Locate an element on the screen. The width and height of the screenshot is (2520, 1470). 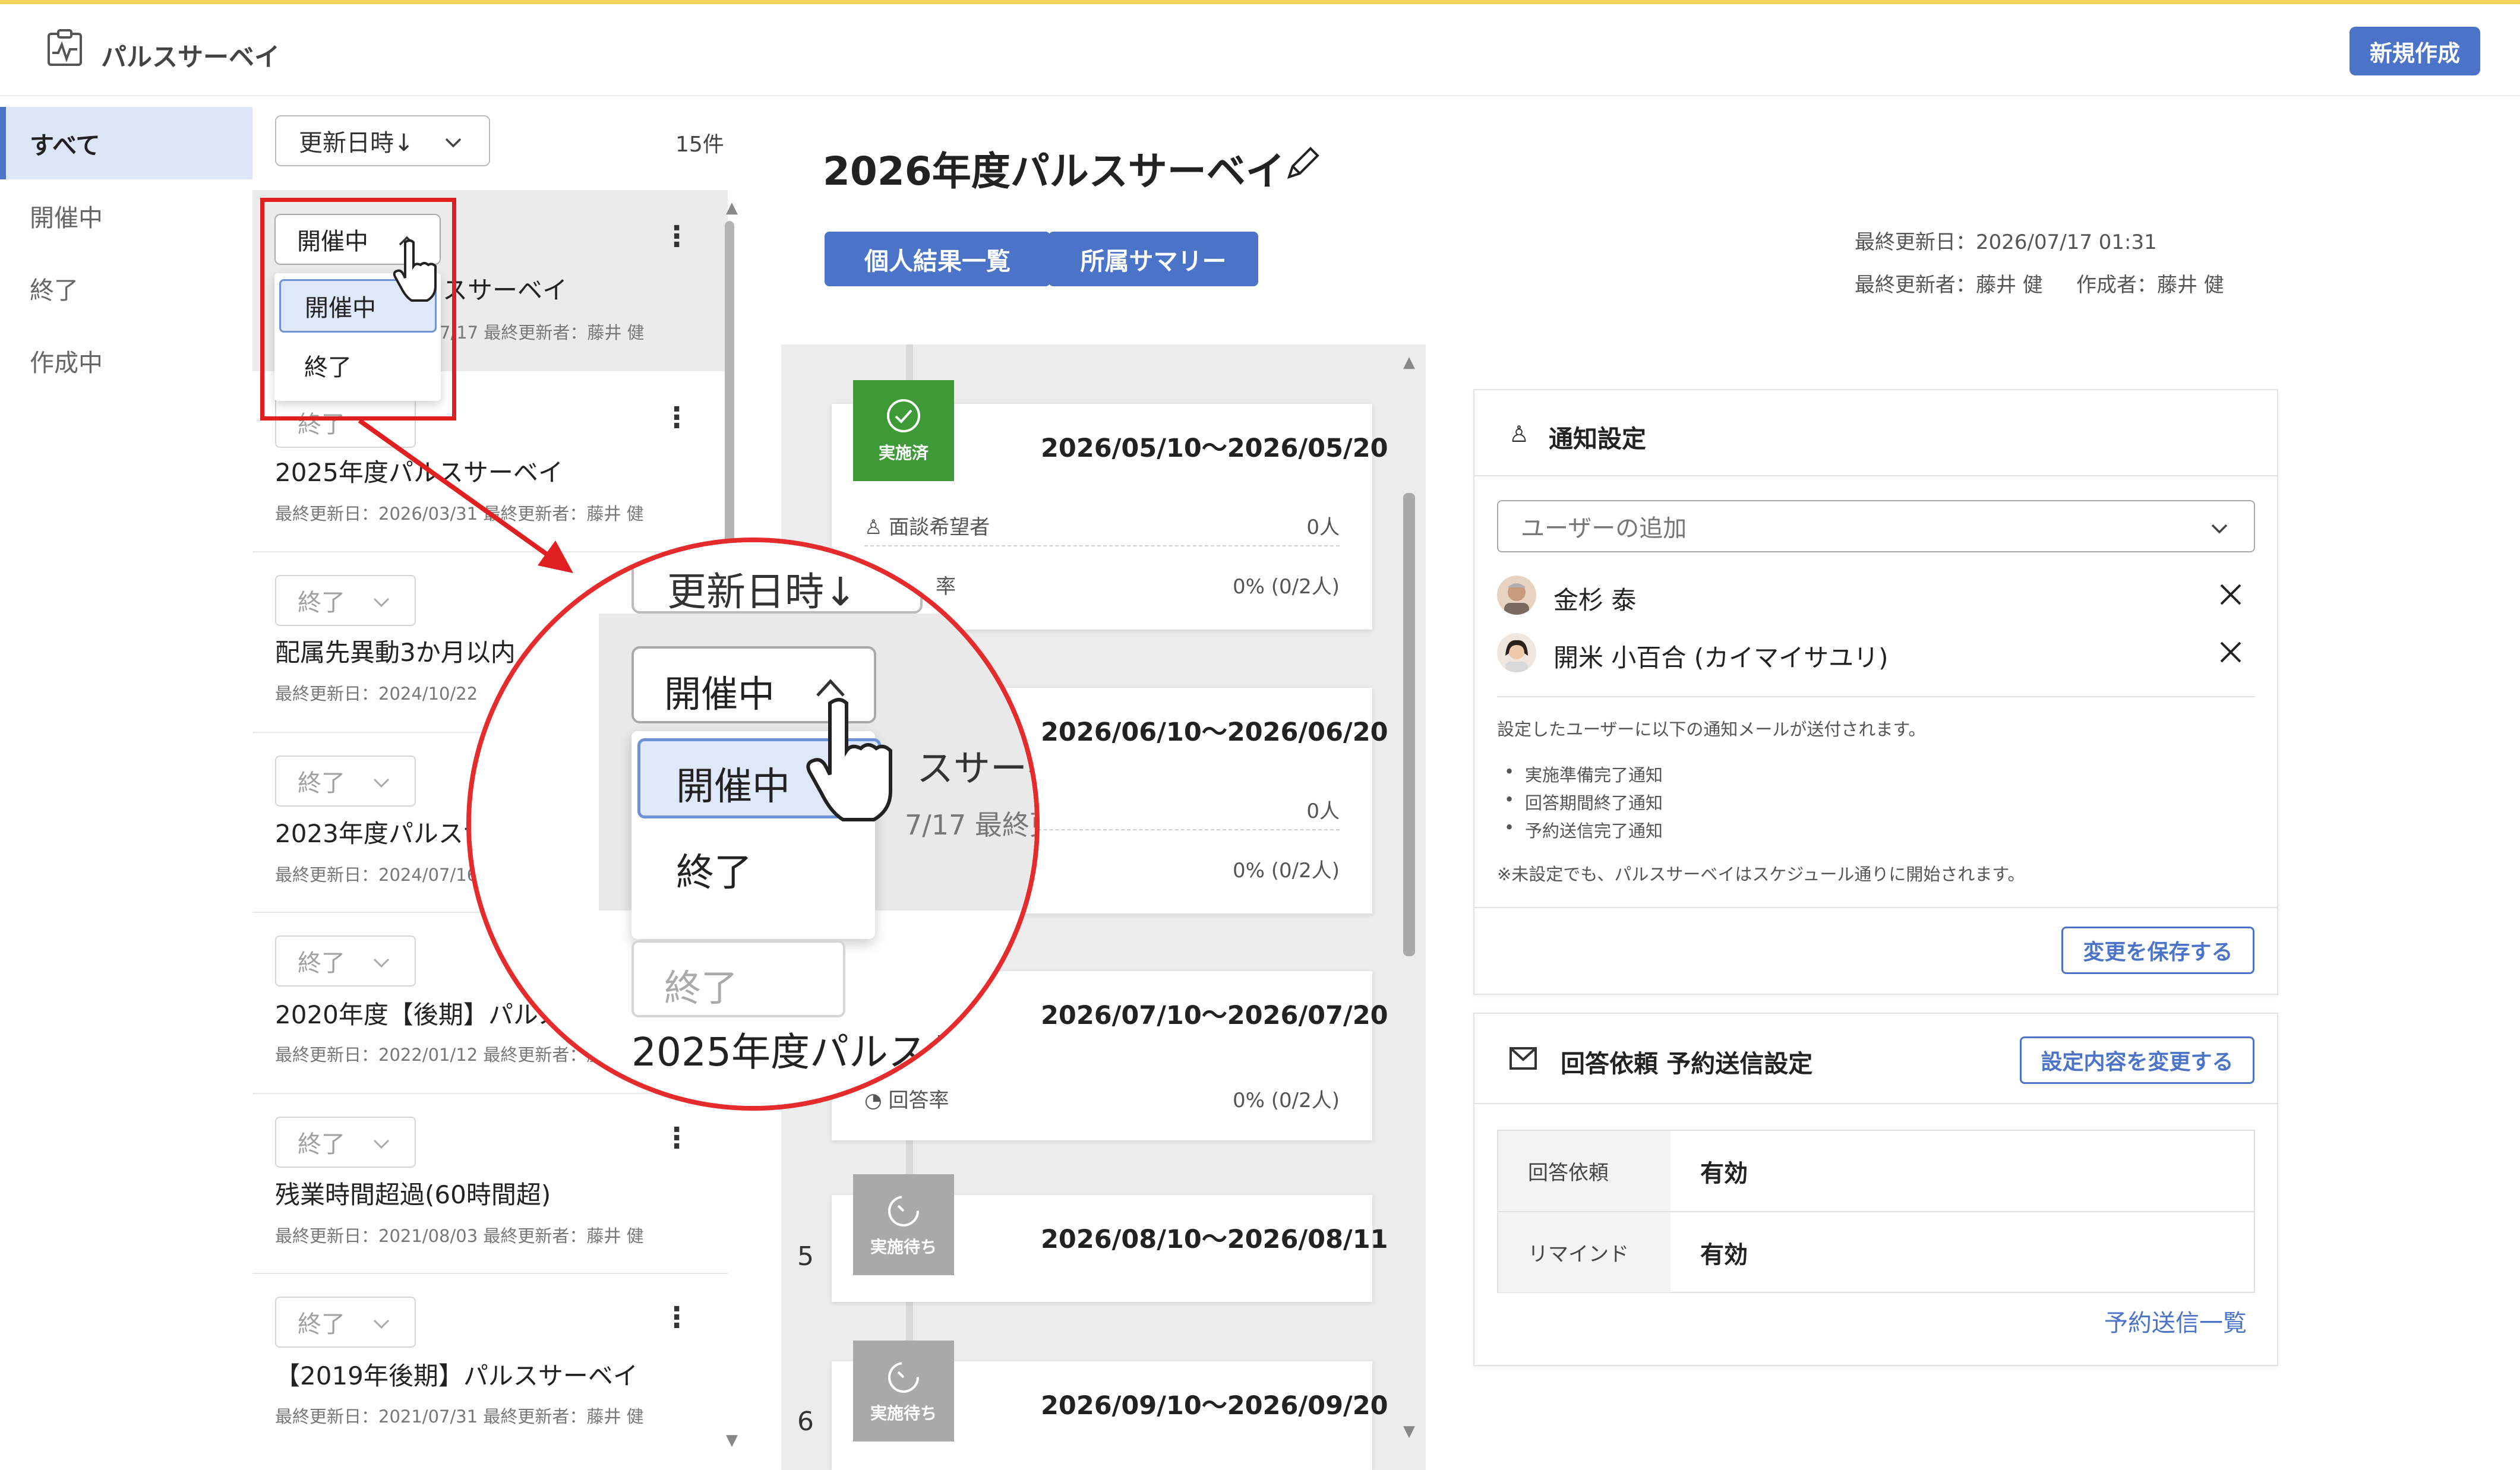
schedule-card: 実施待ち 2026/08/10〜2026/08/11 is located at coordinates (1110, 1238).